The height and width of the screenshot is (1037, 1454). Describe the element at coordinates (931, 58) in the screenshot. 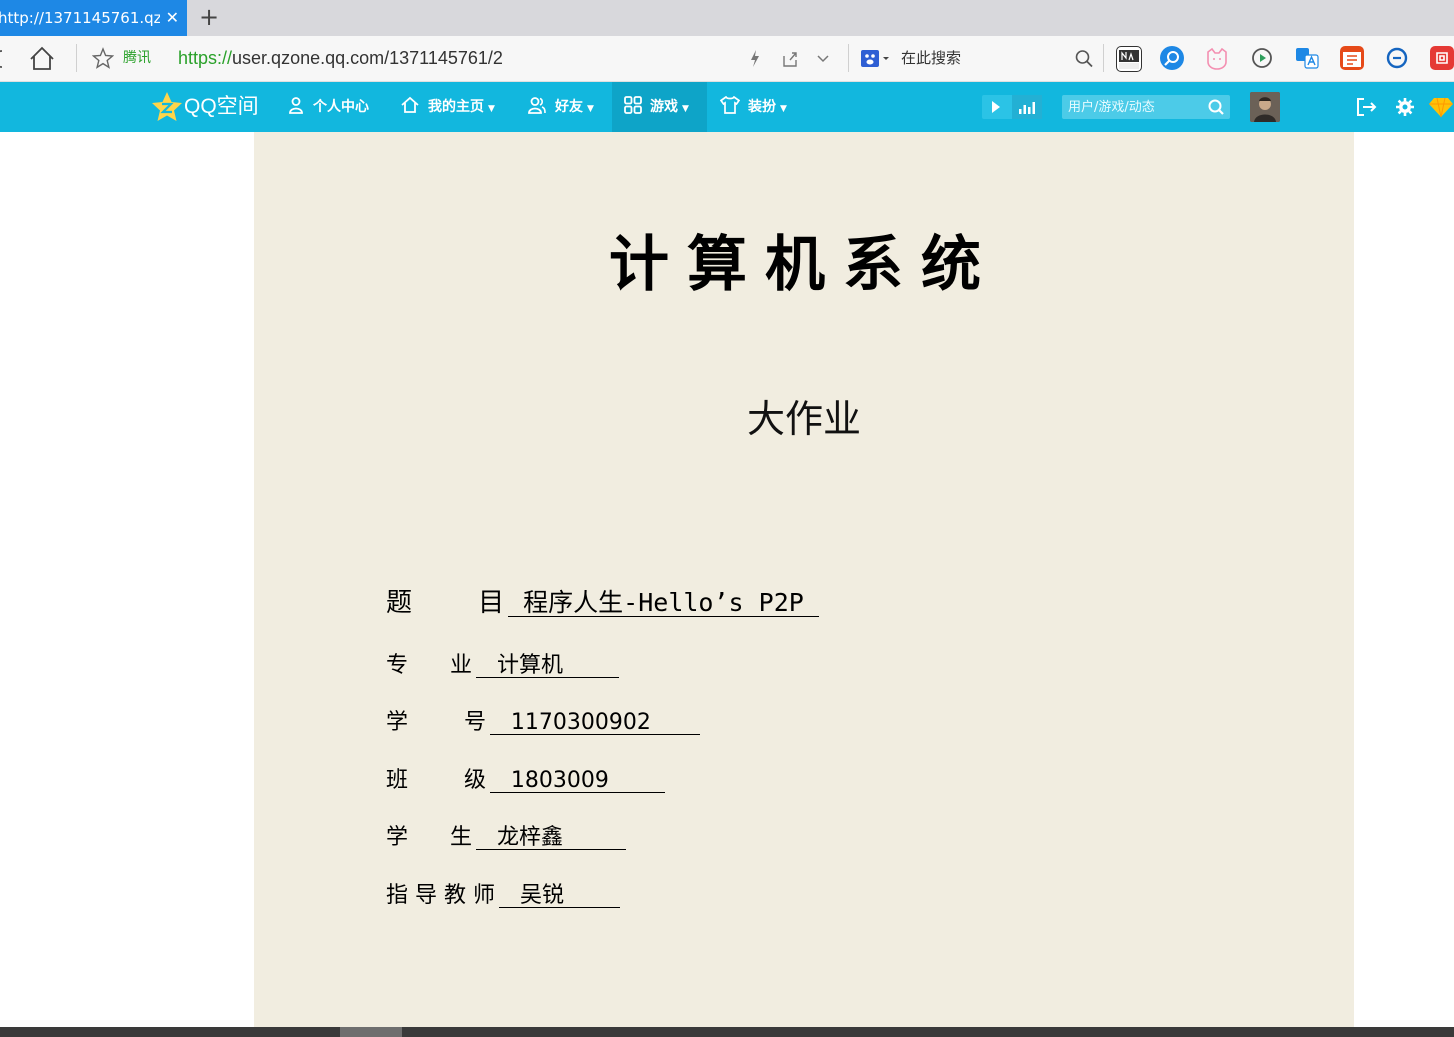

I see `search-box-placeholder: 在此搜索` at that location.